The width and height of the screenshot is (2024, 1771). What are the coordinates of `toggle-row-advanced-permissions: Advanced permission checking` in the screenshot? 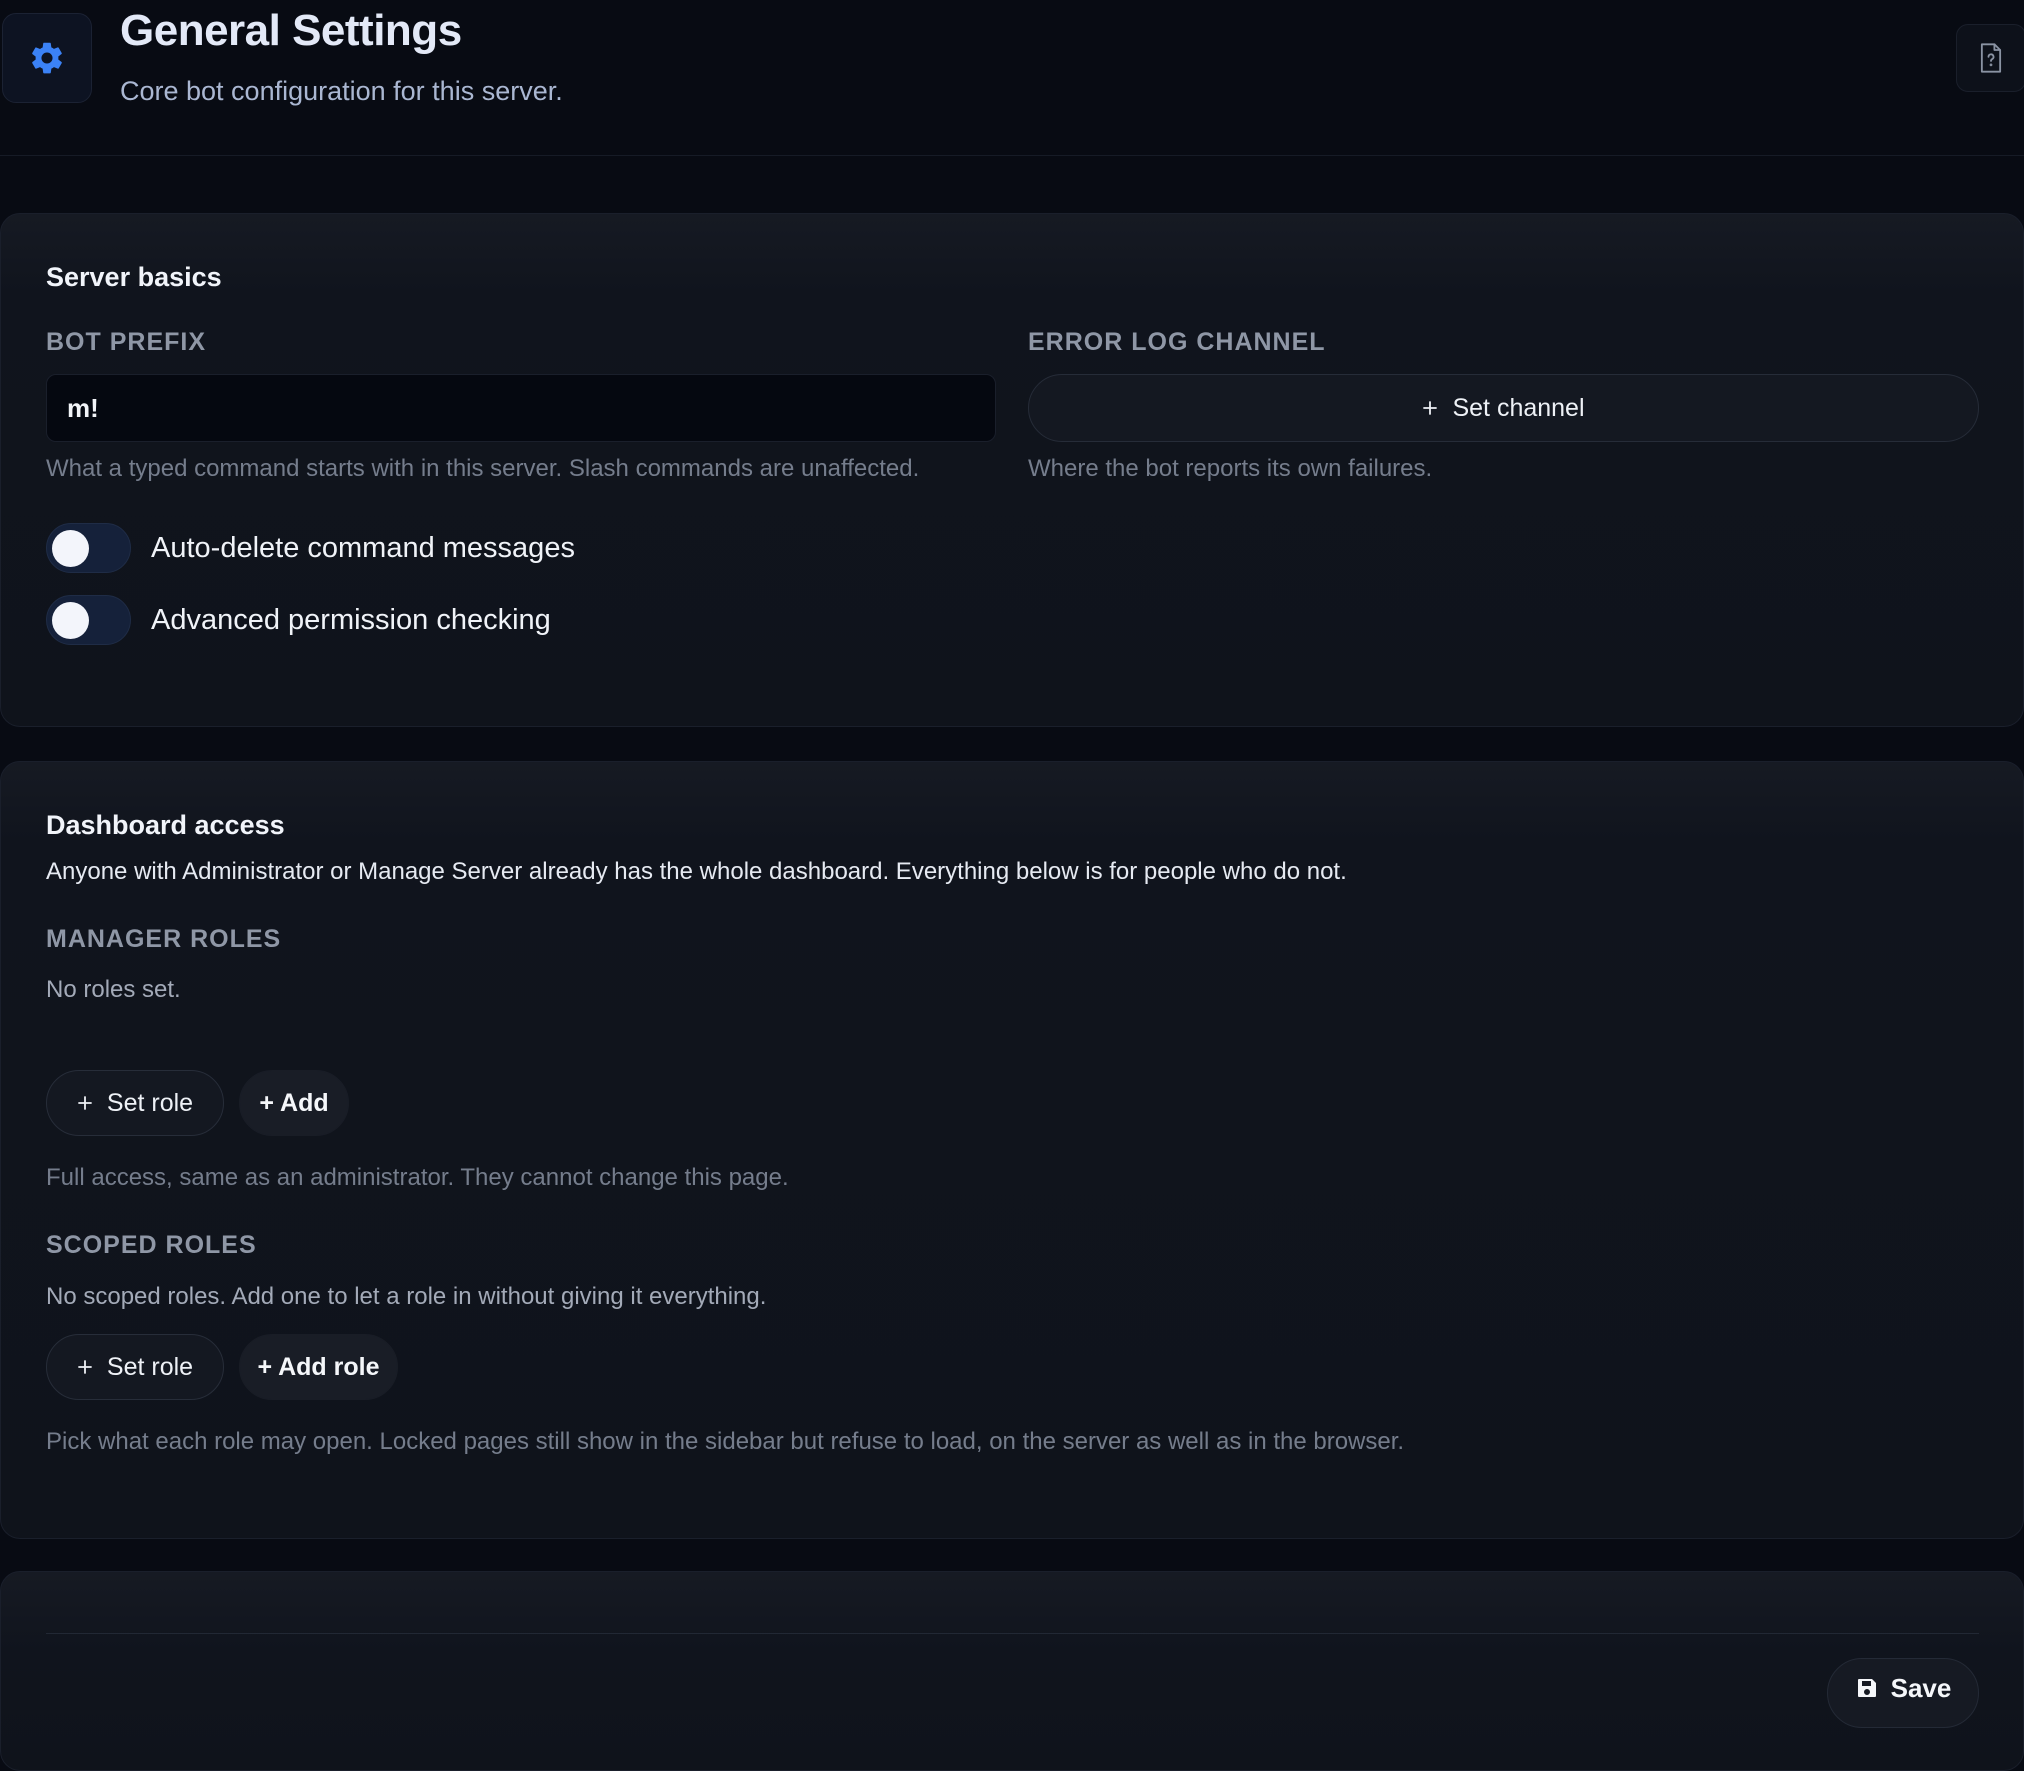 It's located at (298, 620).